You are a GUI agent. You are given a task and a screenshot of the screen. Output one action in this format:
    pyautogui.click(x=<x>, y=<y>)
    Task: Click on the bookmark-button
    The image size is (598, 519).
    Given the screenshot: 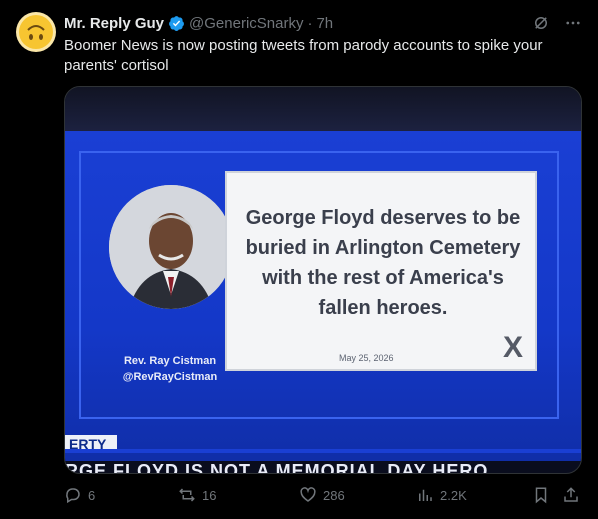 What is the action you would take?
    pyautogui.click(x=541, y=495)
    